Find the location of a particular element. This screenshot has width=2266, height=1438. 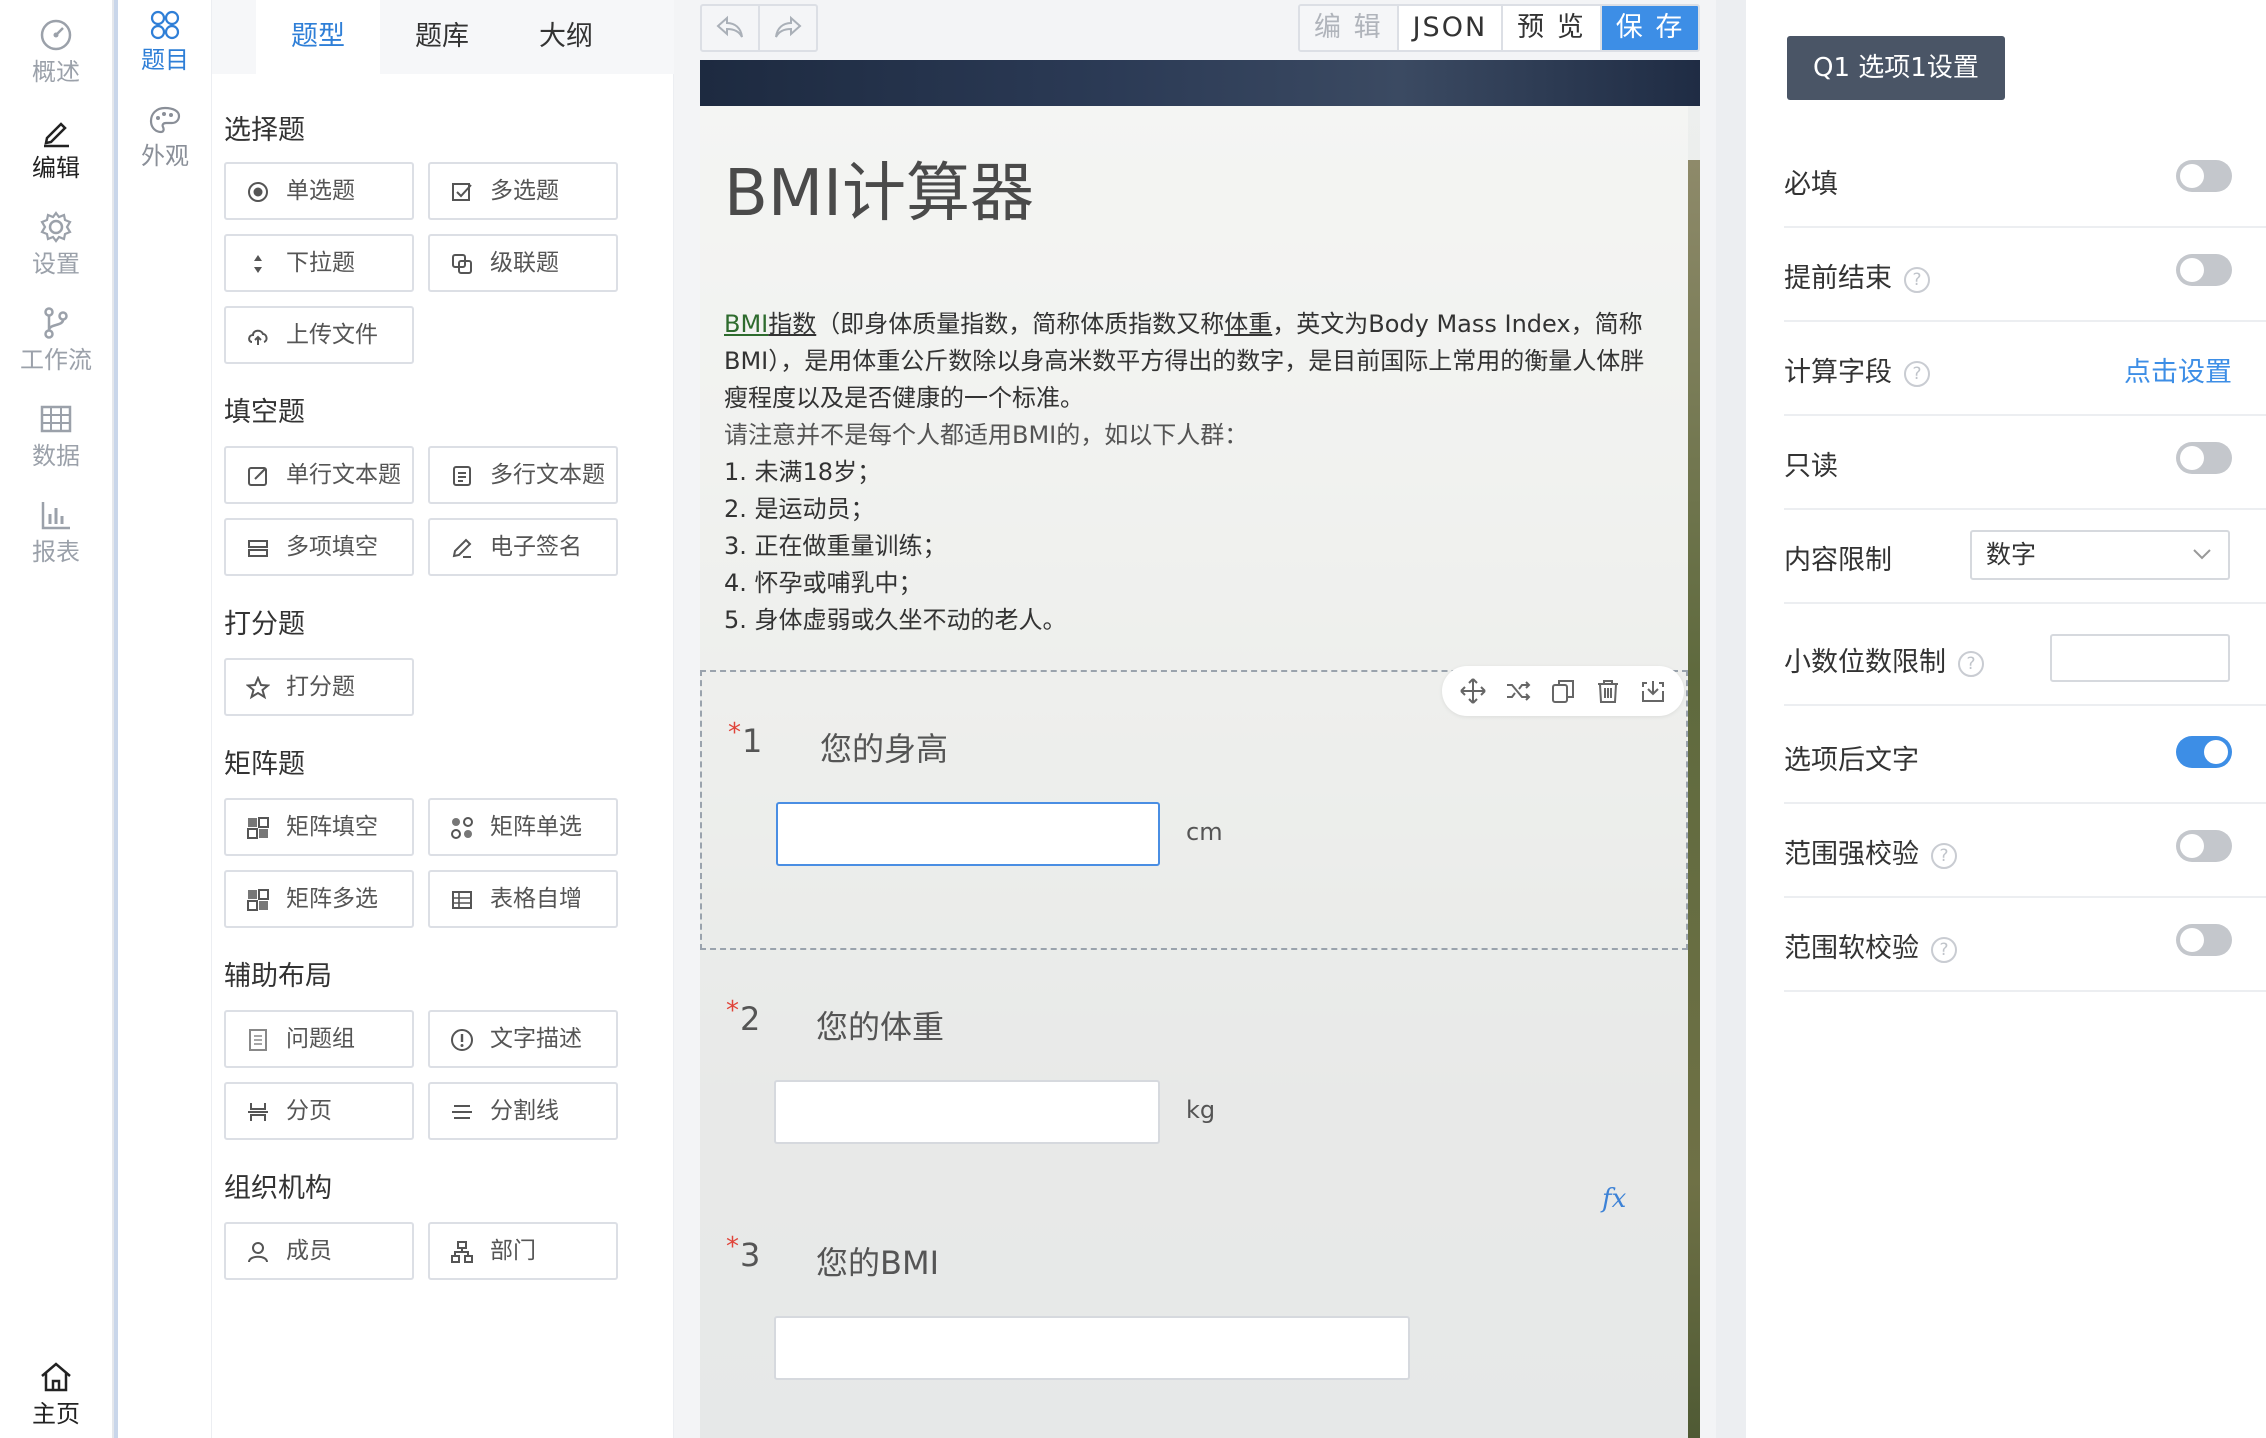

tab-types: 题型 is located at coordinates (318, 37).